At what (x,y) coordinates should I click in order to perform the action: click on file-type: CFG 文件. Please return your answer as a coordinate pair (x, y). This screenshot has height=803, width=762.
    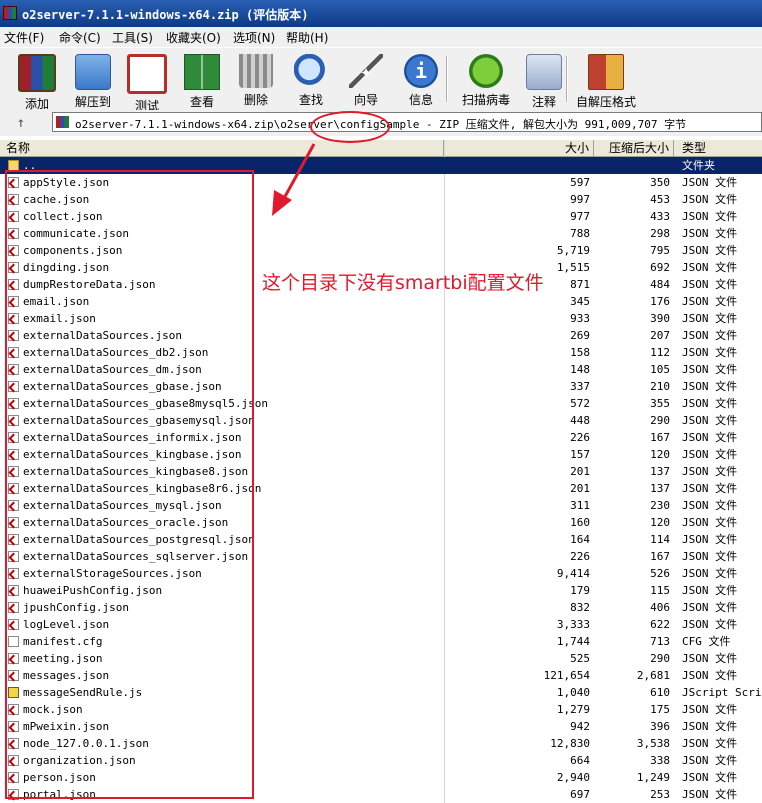
    Looking at the image, I should click on (706, 641).